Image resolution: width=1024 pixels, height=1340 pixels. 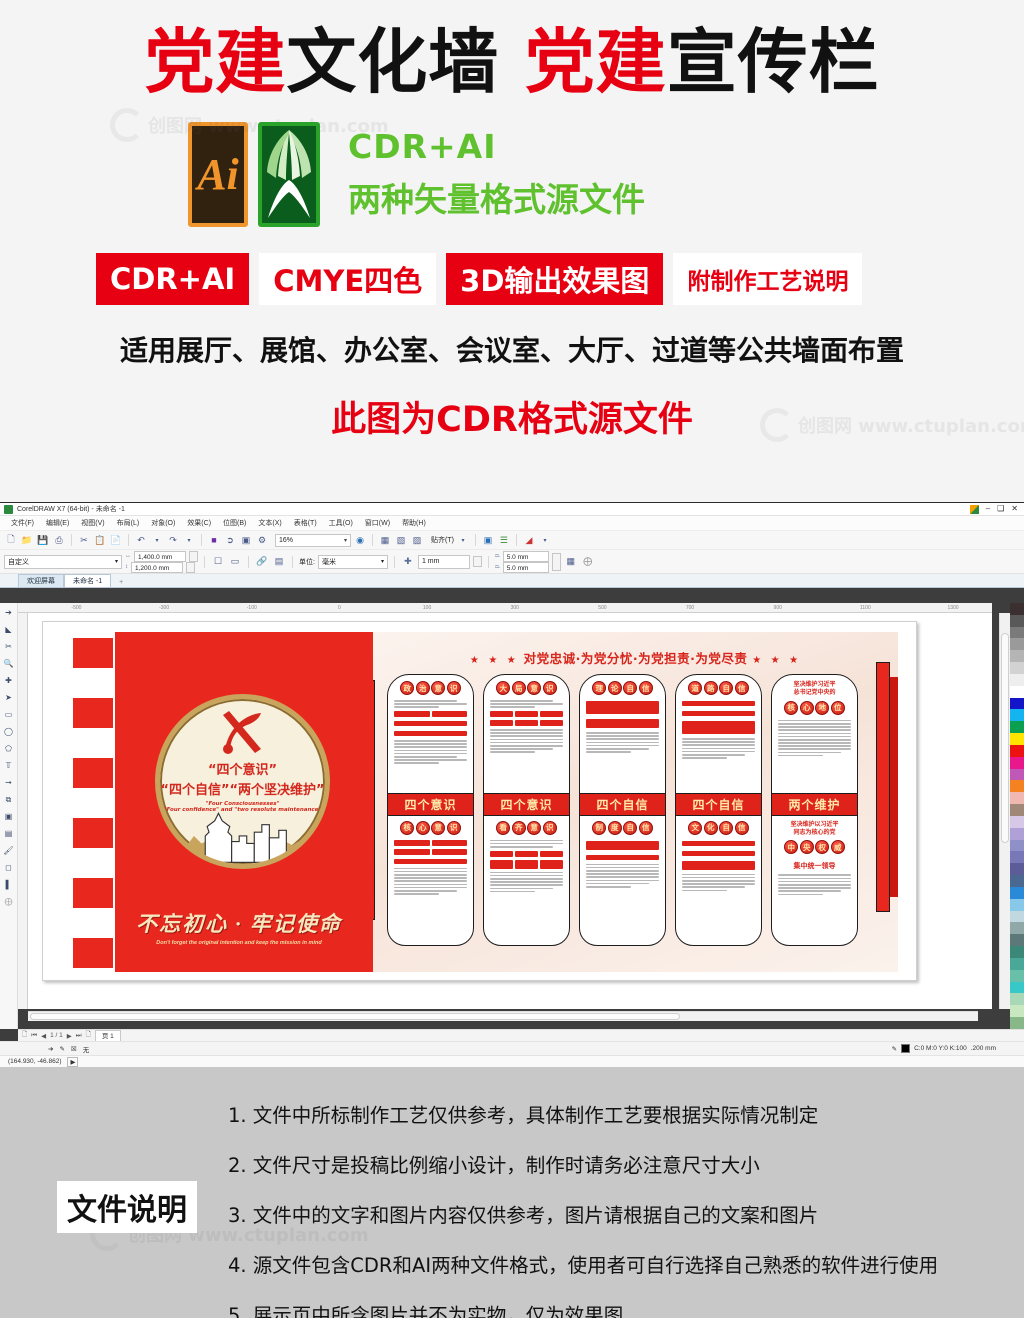 I want to click on vertical-scrollbar, so click(x=1004, y=811).